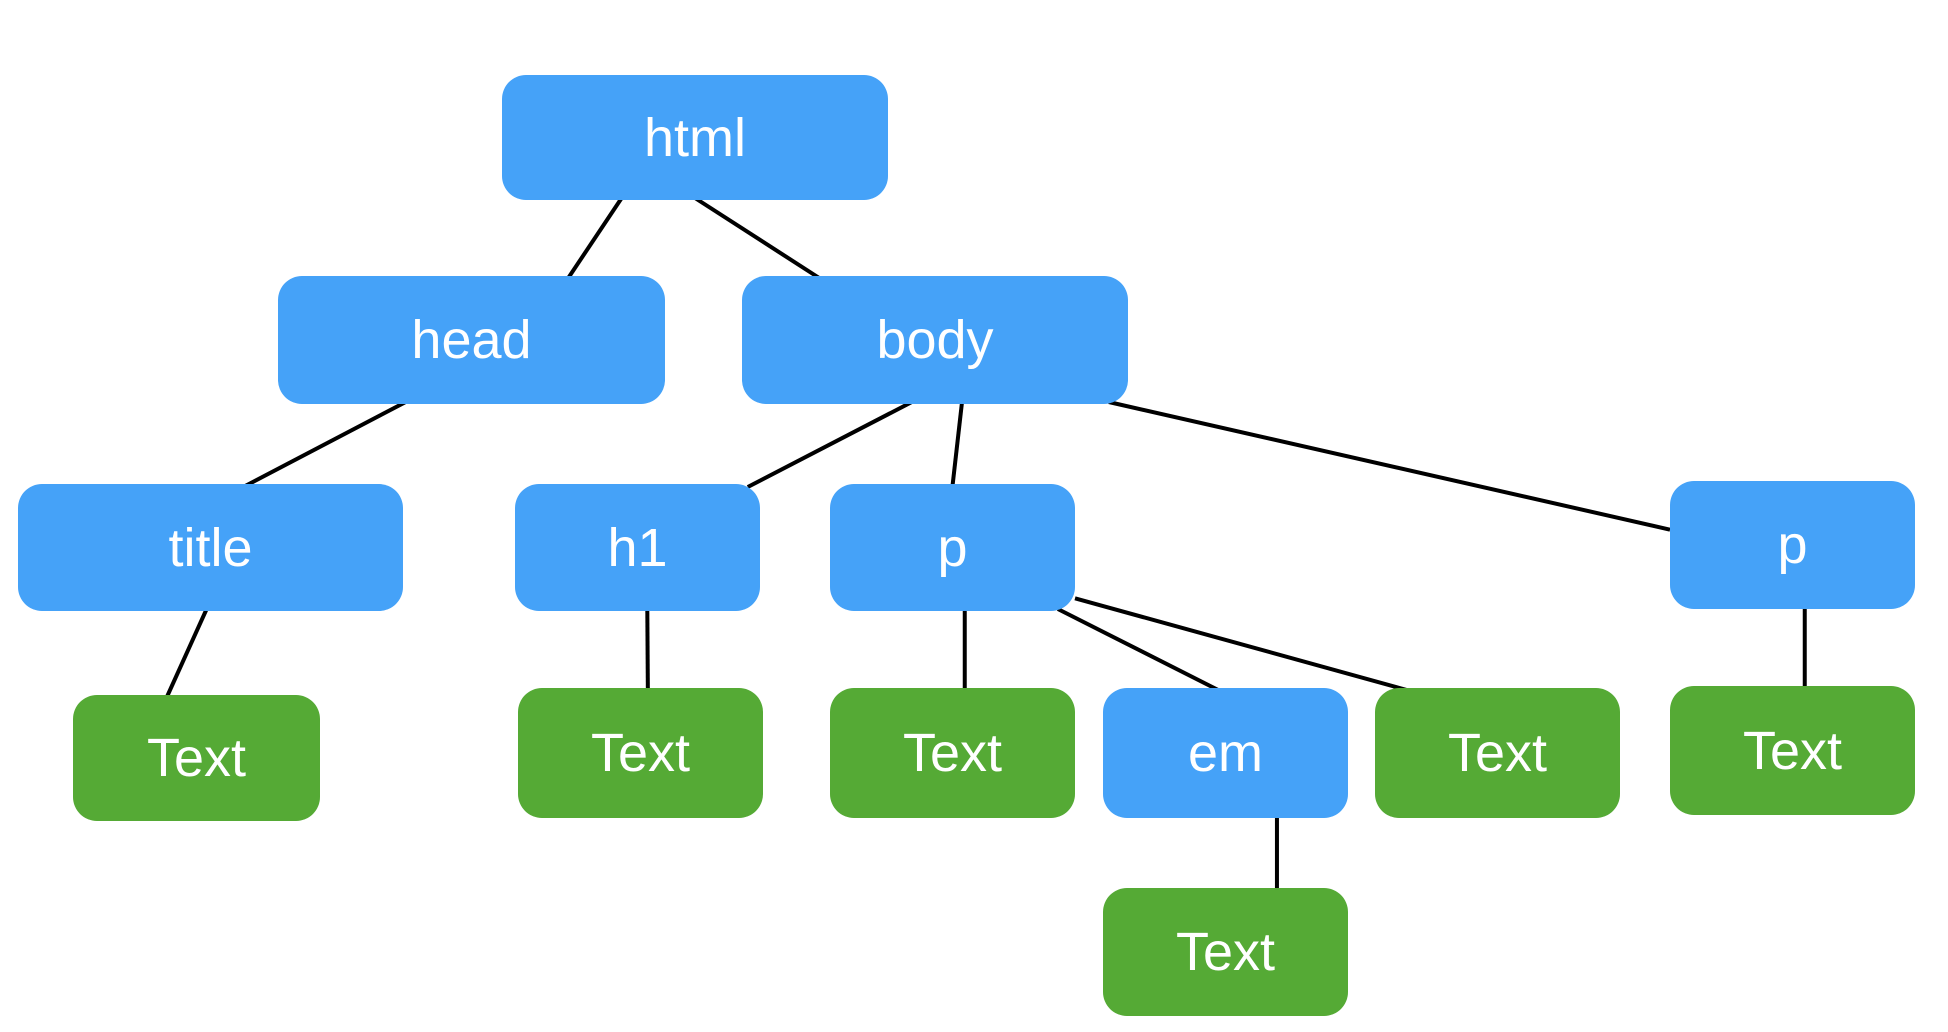 This screenshot has height=1032, width=1948. Describe the element at coordinates (595, 238) in the screenshot. I see `edge-html-head` at that location.